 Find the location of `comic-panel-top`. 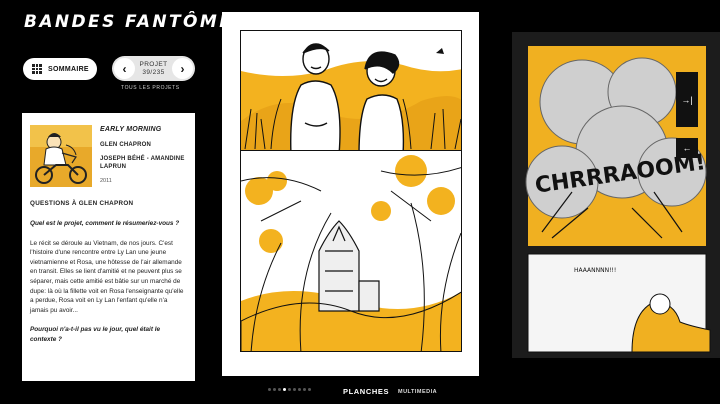

comic-panel-top is located at coordinates (351, 92).